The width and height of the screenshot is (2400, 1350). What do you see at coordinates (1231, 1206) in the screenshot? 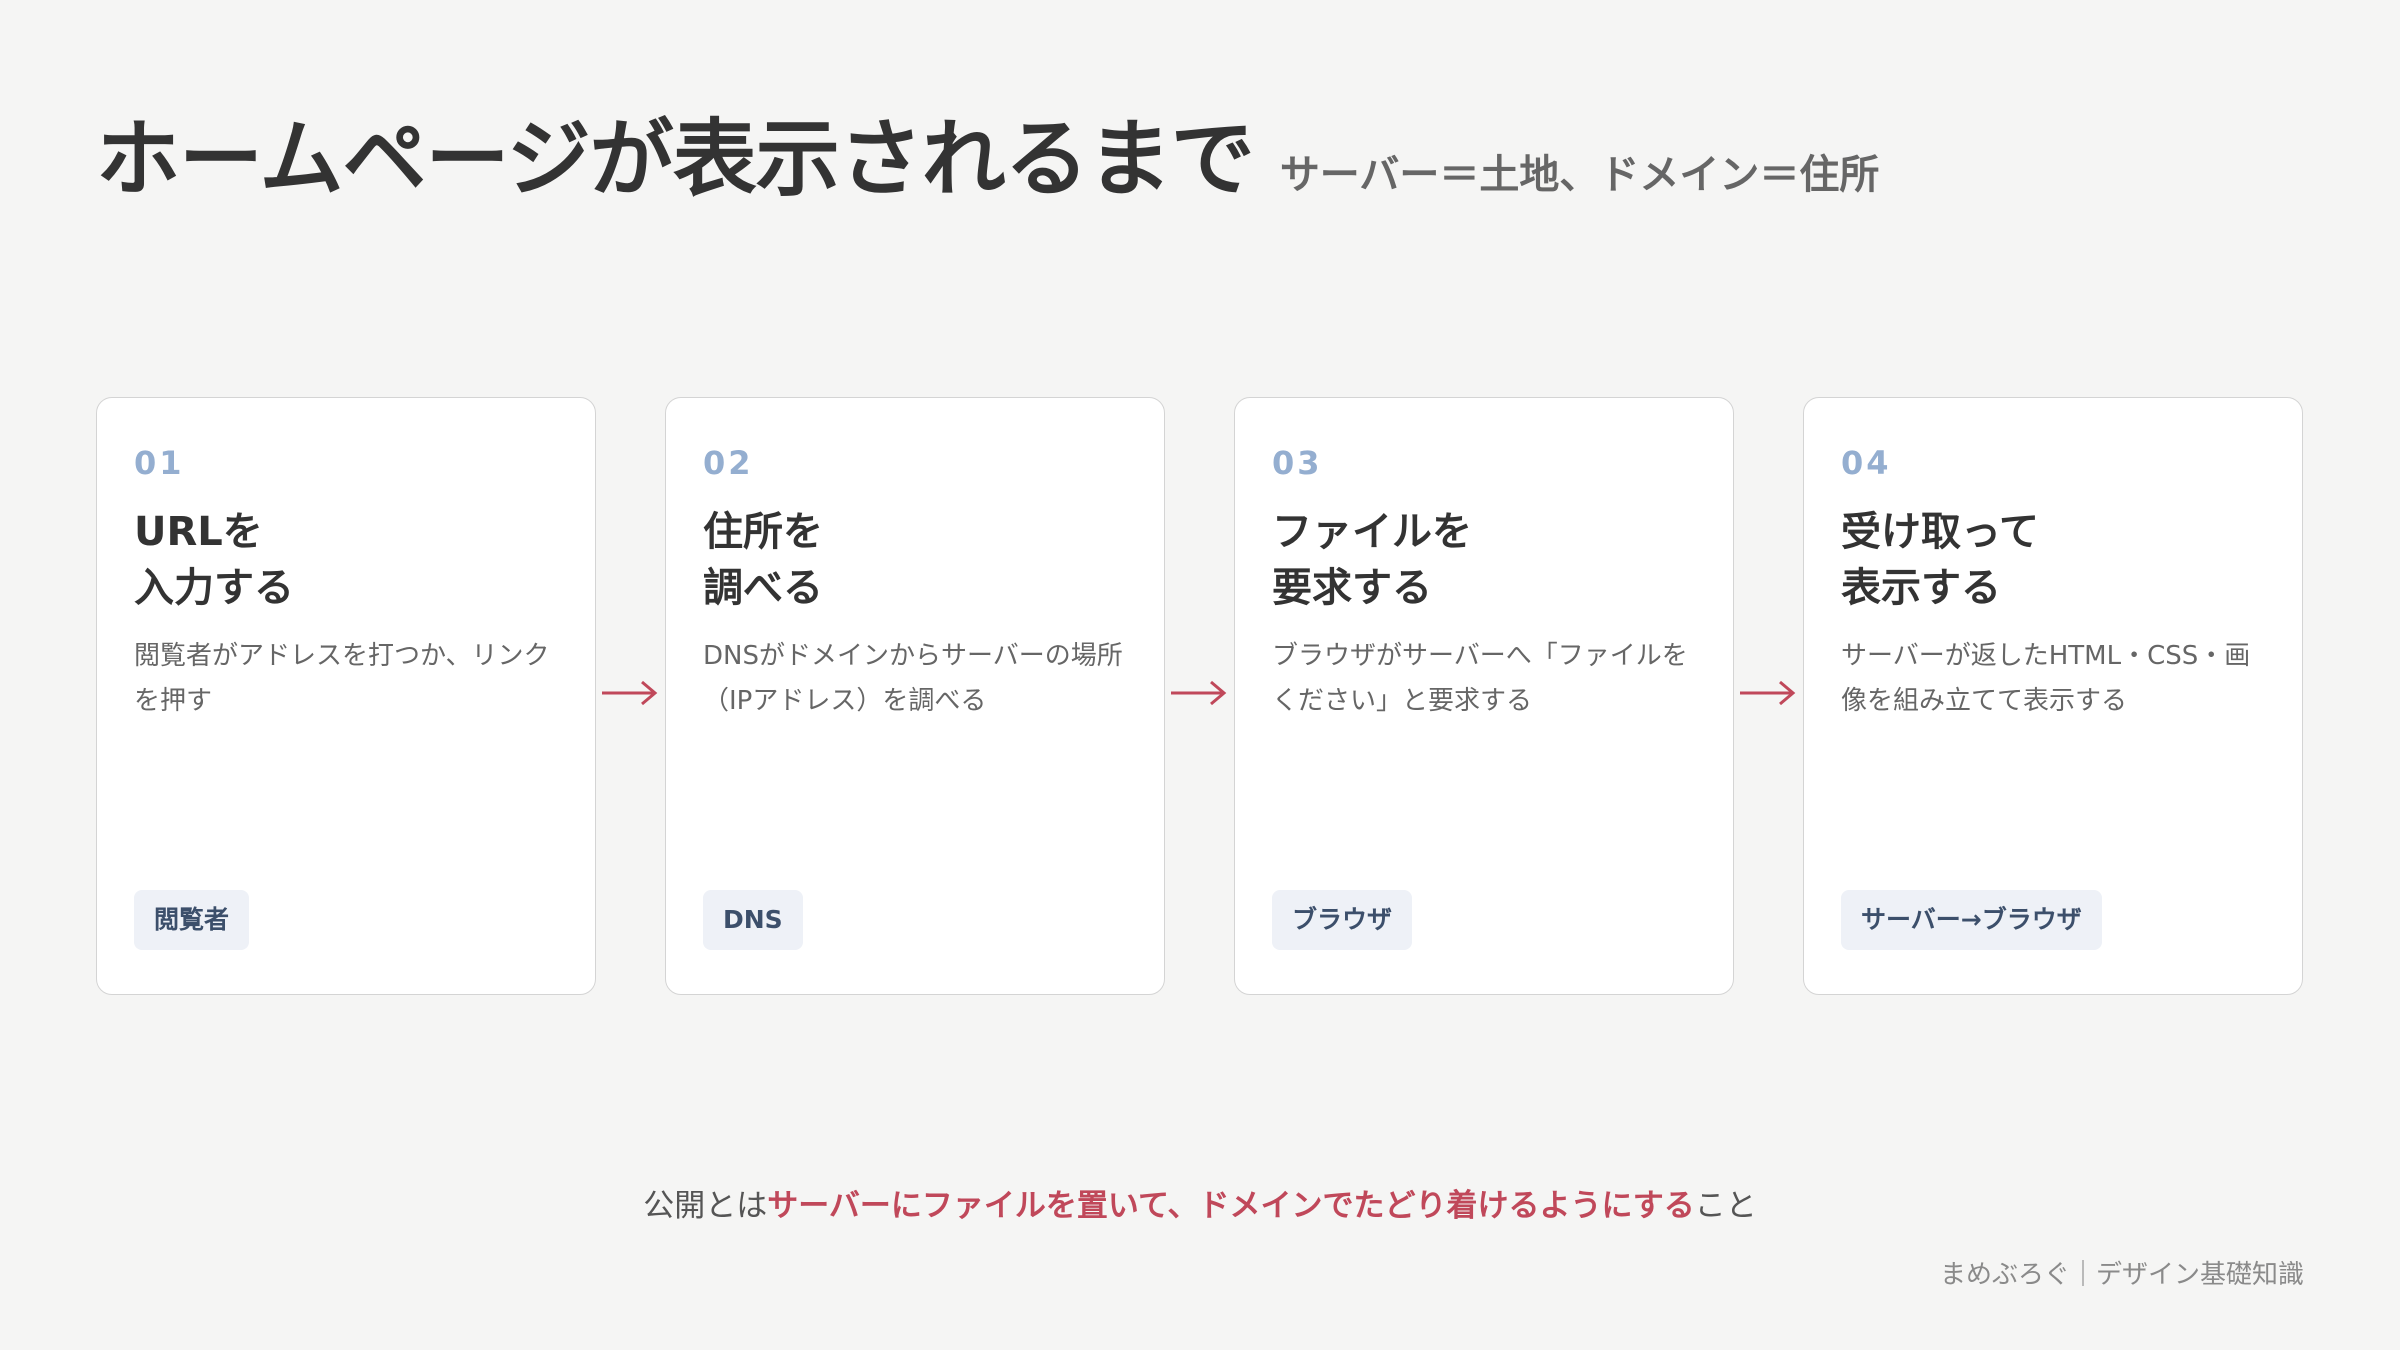
I see `summary-emphasis: サーバーにファイルを置いて、ドメインでたどり着けるようにする` at bounding box center [1231, 1206].